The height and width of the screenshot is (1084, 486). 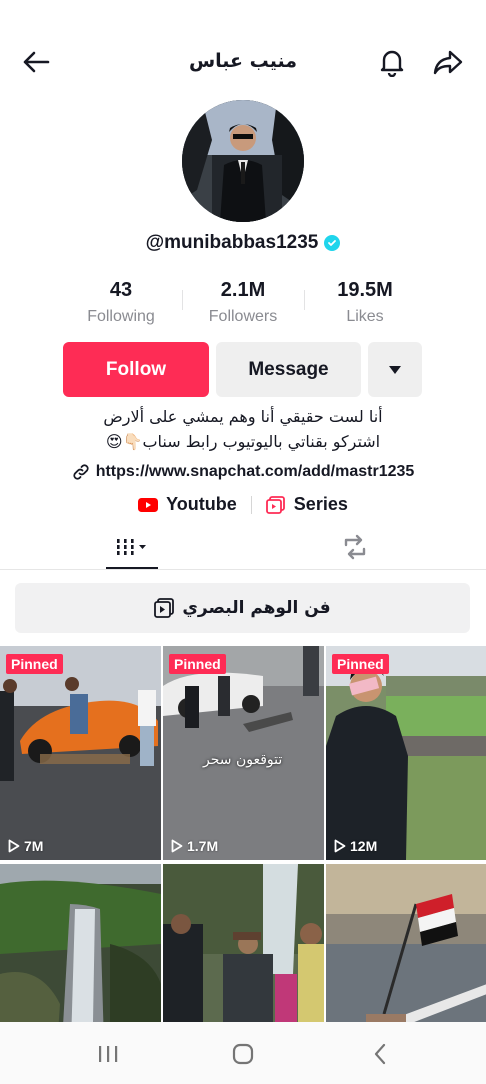 I want to click on bio-link: https://www.snapchat.com/add/mastr1235, so click(x=243, y=472).